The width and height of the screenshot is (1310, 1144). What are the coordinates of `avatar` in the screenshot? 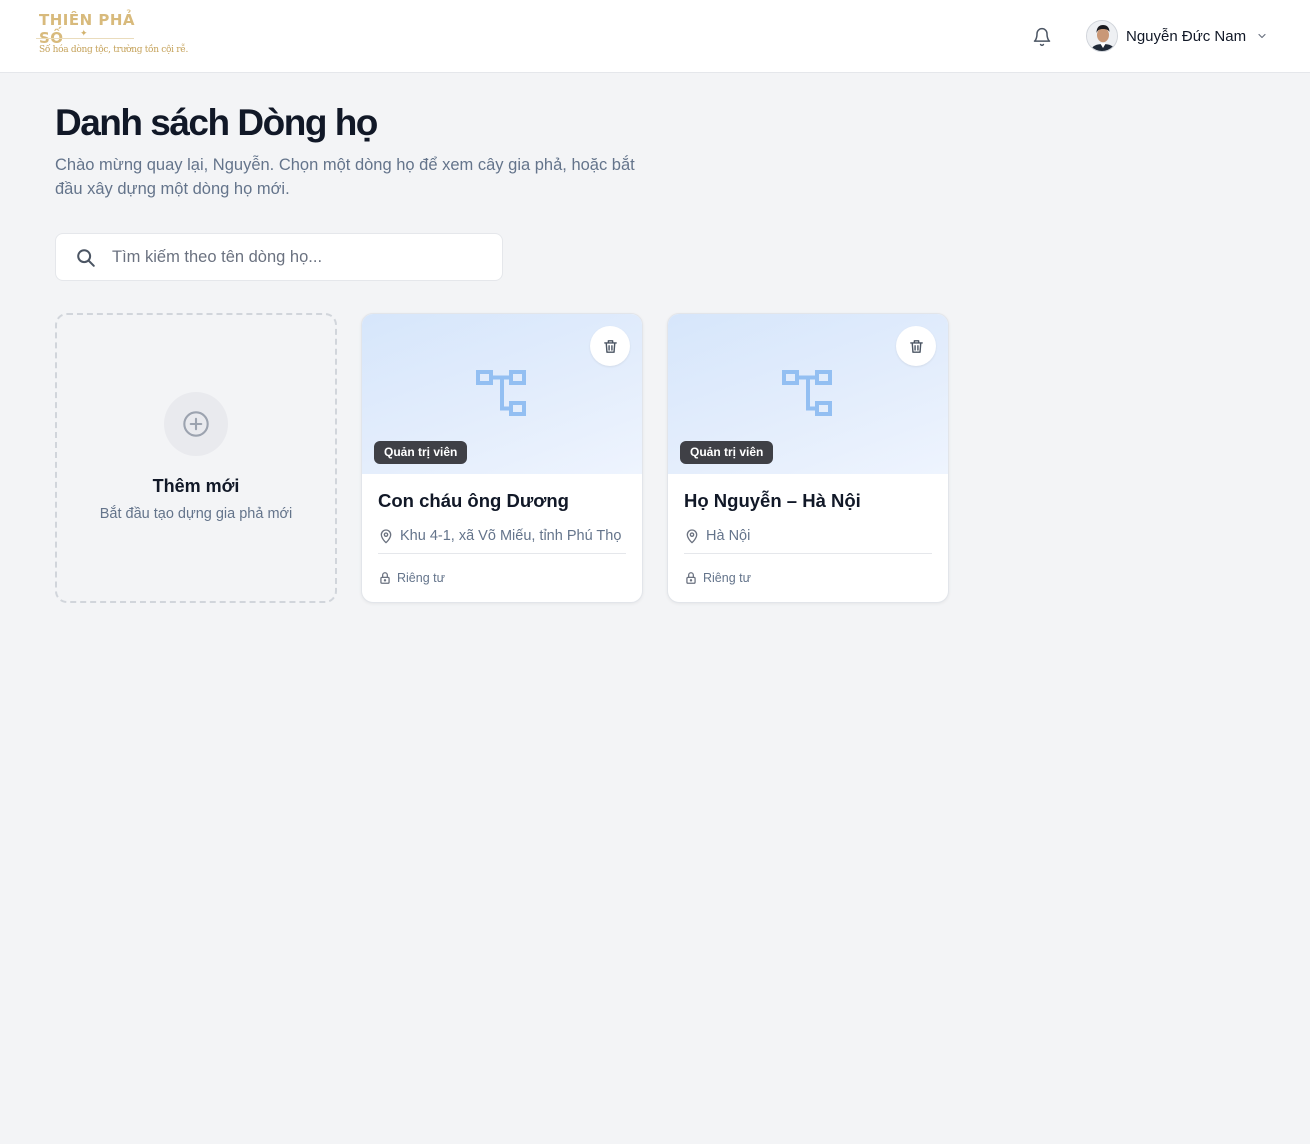 It's located at (1102, 36).